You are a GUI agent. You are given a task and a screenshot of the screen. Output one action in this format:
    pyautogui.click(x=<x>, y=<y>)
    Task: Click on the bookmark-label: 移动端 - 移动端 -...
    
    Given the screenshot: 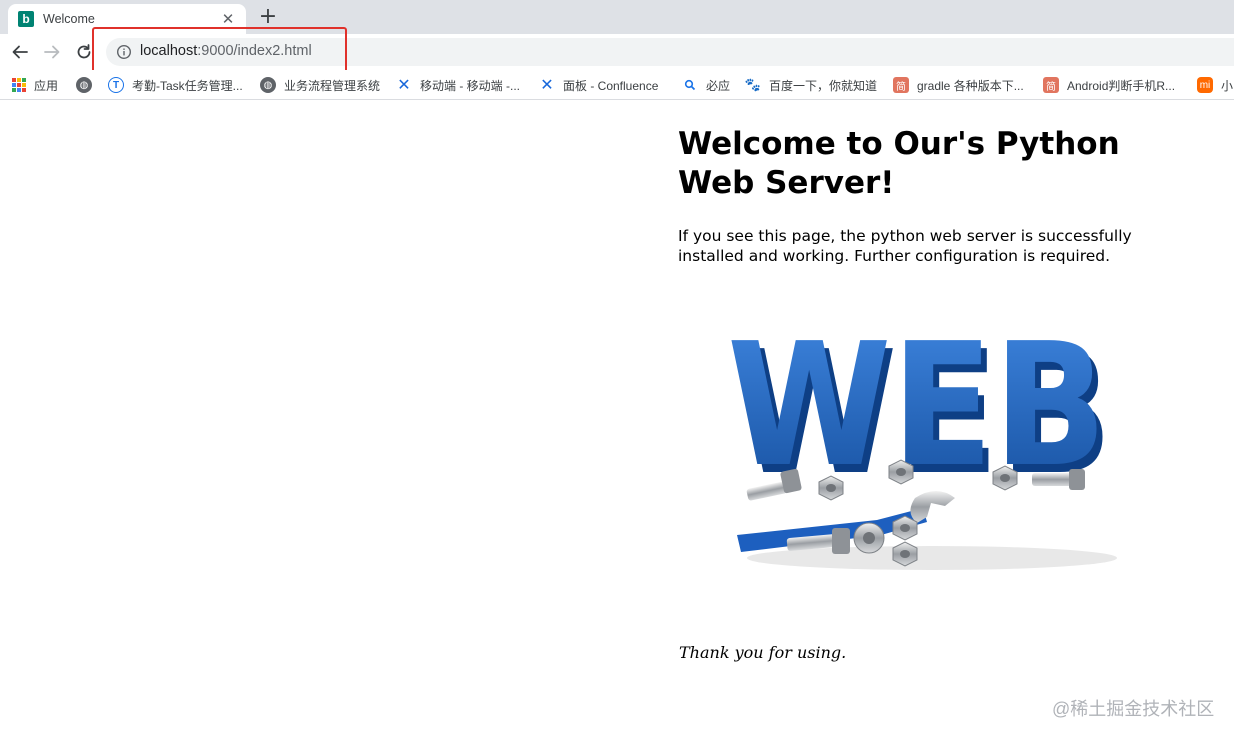 What is the action you would take?
    pyautogui.click(x=470, y=85)
    